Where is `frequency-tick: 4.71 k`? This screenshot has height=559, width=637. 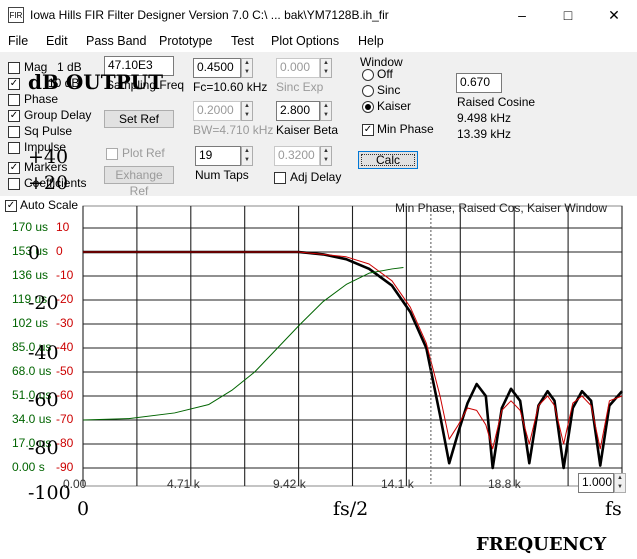 frequency-tick: 4.71 k is located at coordinates (183, 484).